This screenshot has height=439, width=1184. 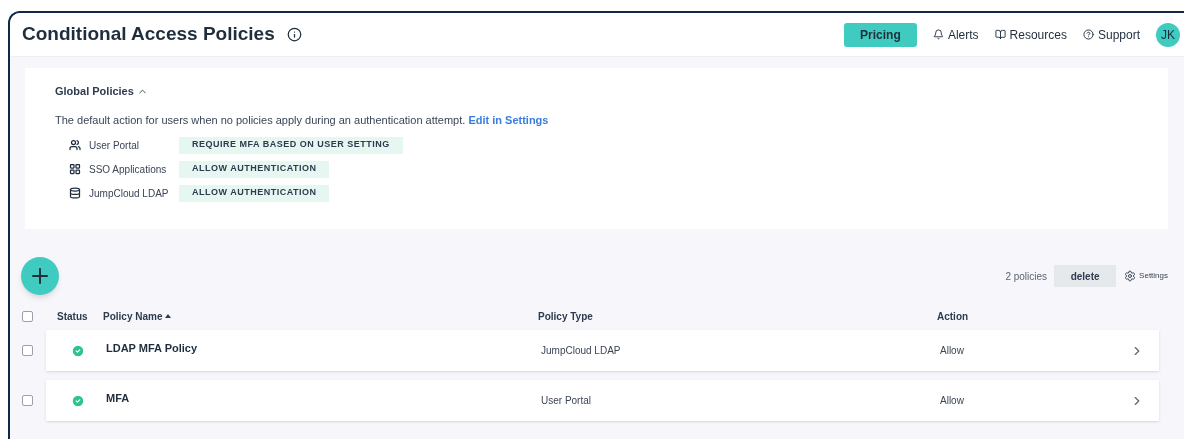 I want to click on users-icon, so click(x=75, y=145).